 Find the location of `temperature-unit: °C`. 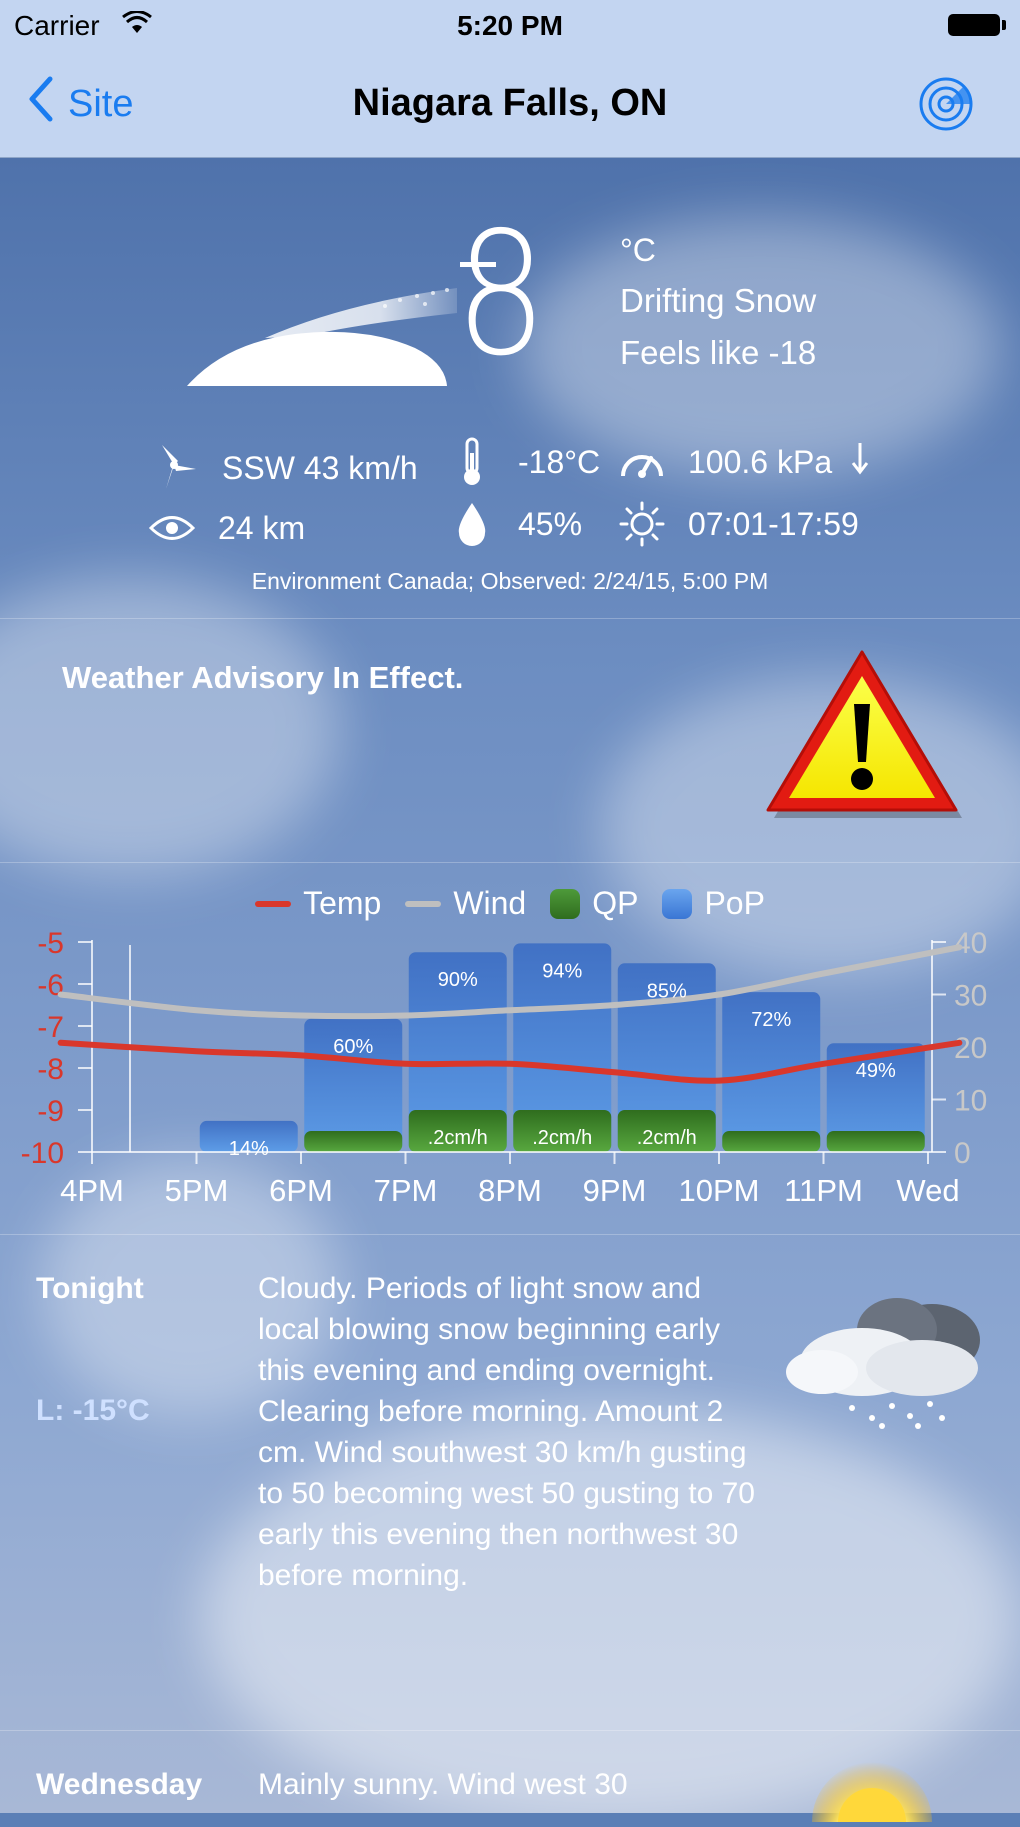

temperature-unit: °C is located at coordinates (638, 250).